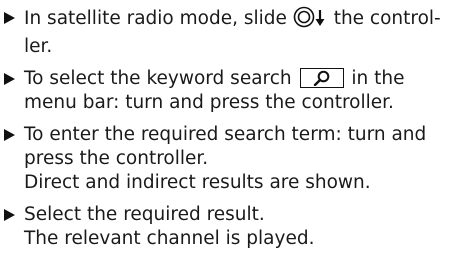  Describe the element at coordinates (158, 78) in the screenshot. I see `step-text-before: To select the keyword search` at that location.